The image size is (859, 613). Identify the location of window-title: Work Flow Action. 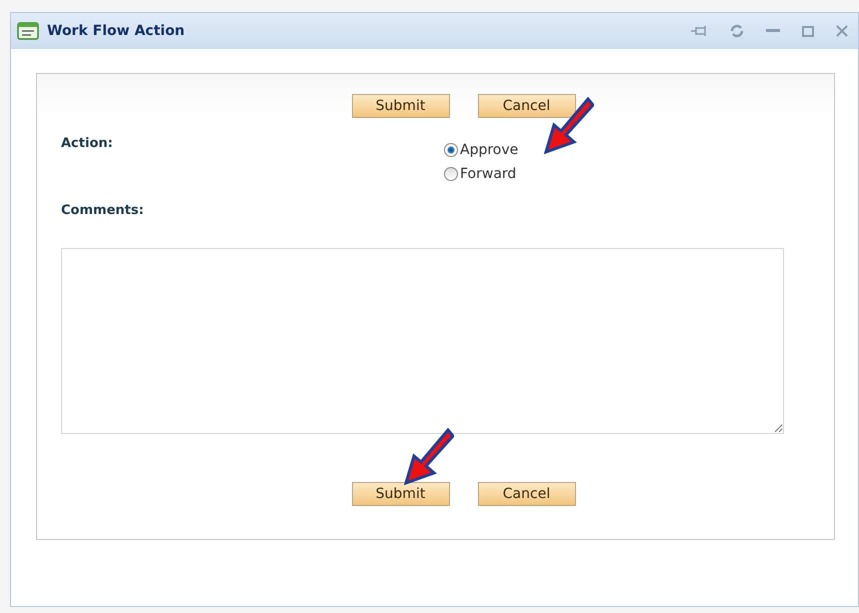
(116, 31).